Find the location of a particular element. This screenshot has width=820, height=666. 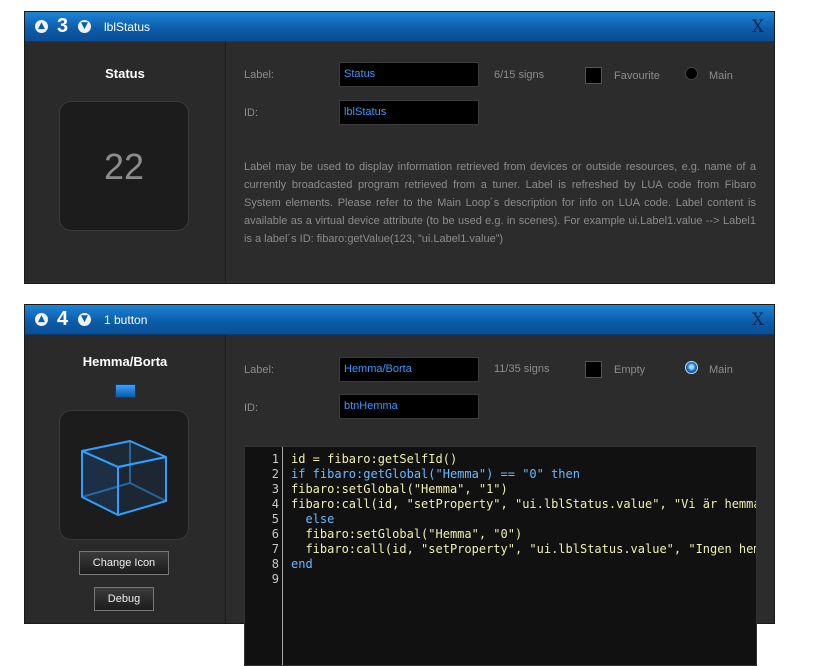

panel-number: 3 is located at coordinates (63, 26).